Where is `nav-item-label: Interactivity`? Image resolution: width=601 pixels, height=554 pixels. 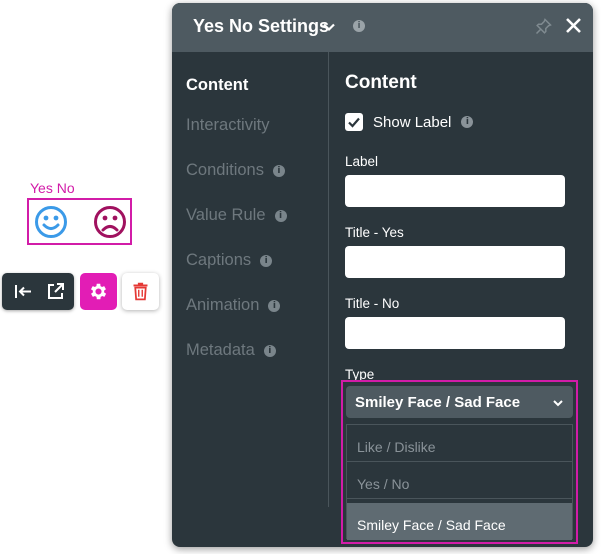
nav-item-label: Interactivity is located at coordinates (228, 125).